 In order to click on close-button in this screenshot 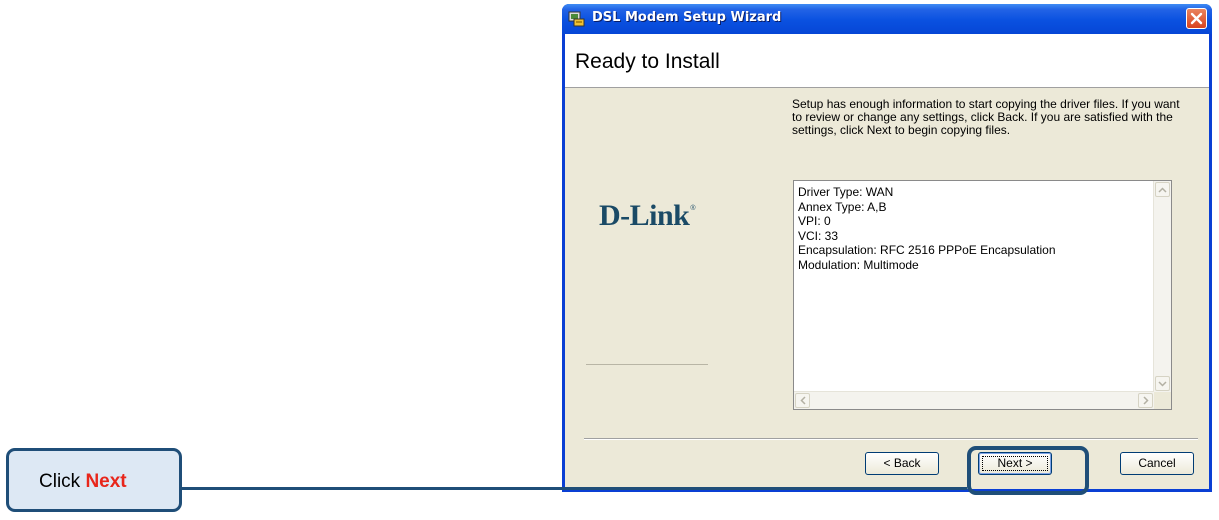, I will do `click(1196, 18)`.